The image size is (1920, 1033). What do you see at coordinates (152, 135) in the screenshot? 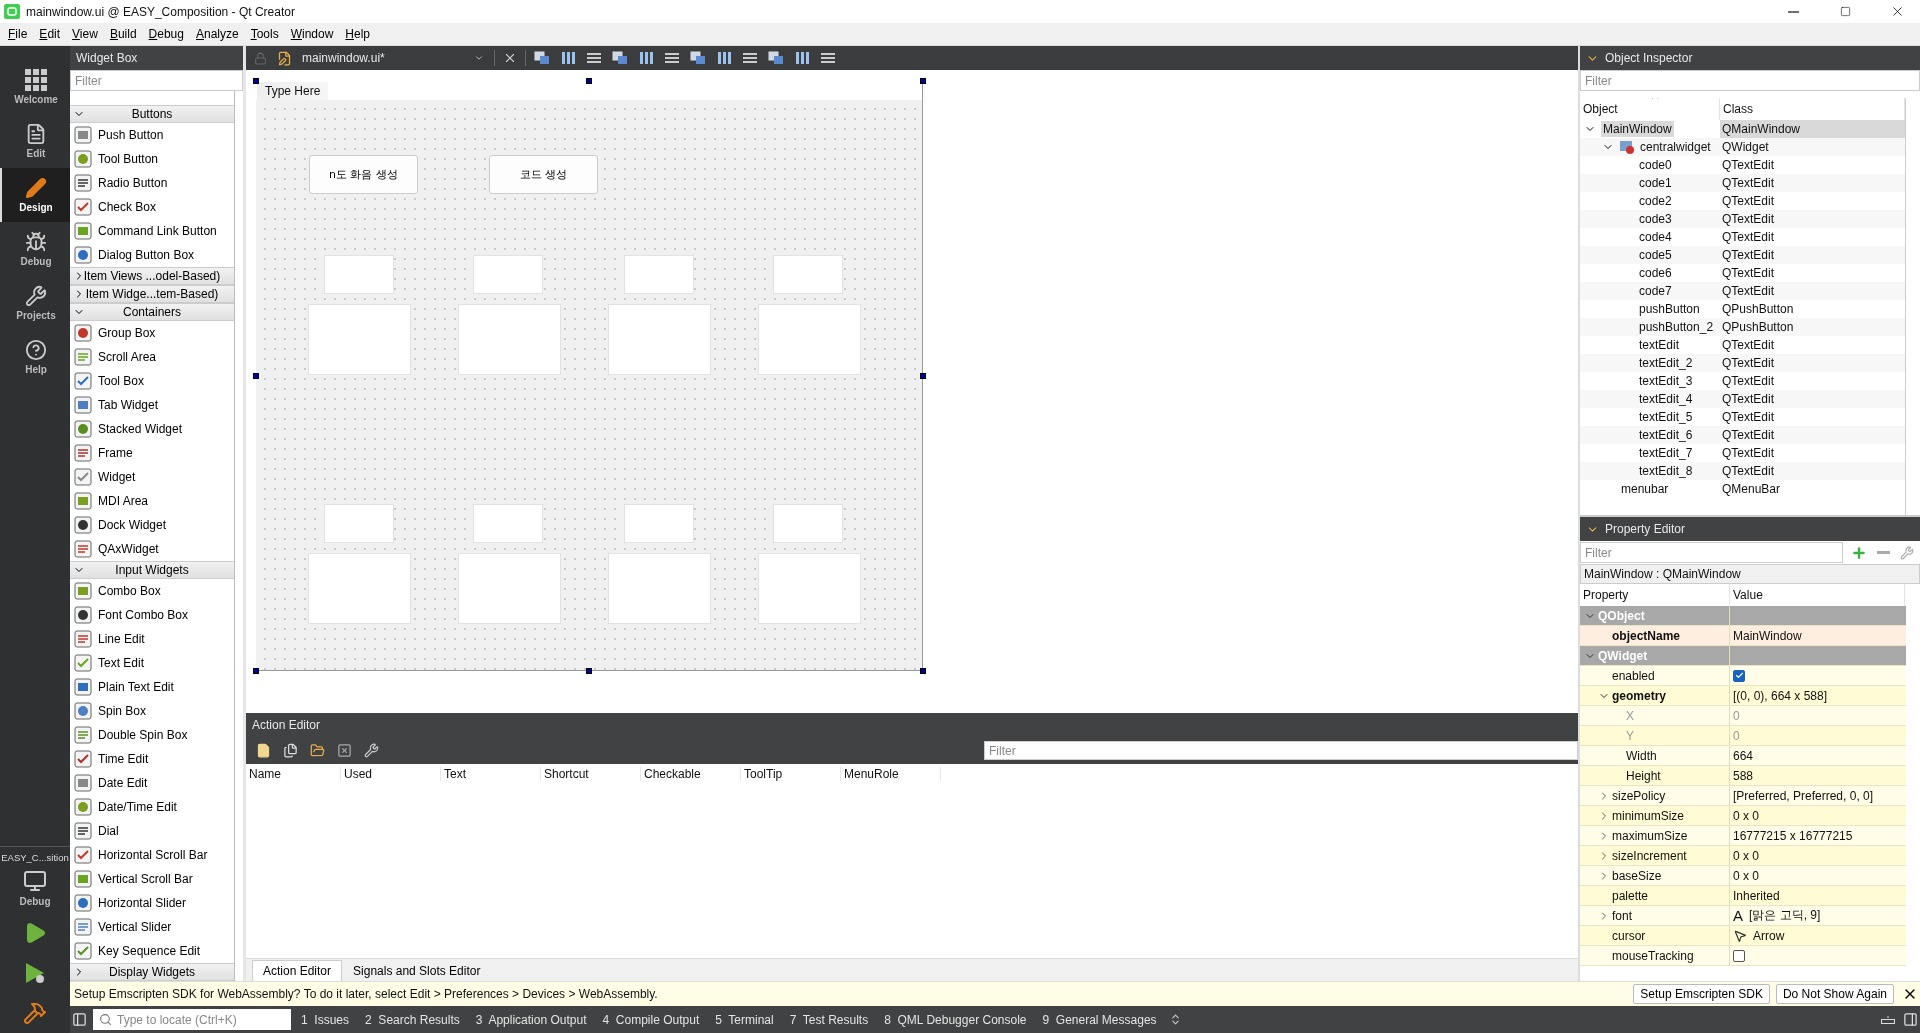
I see `widget-item: Push Button` at bounding box center [152, 135].